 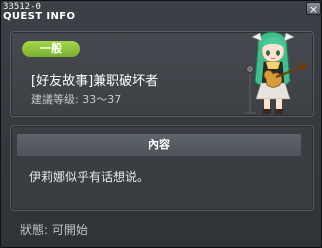 I want to click on quest-recommended-level: 建議等级: 33～37, so click(x=76, y=99).